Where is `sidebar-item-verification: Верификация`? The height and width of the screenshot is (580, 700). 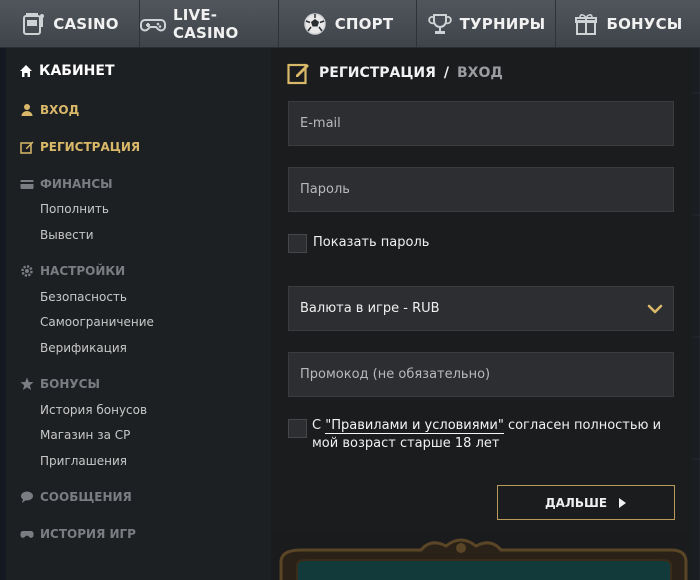
sidebar-item-verification: Верификация is located at coordinates (83, 348).